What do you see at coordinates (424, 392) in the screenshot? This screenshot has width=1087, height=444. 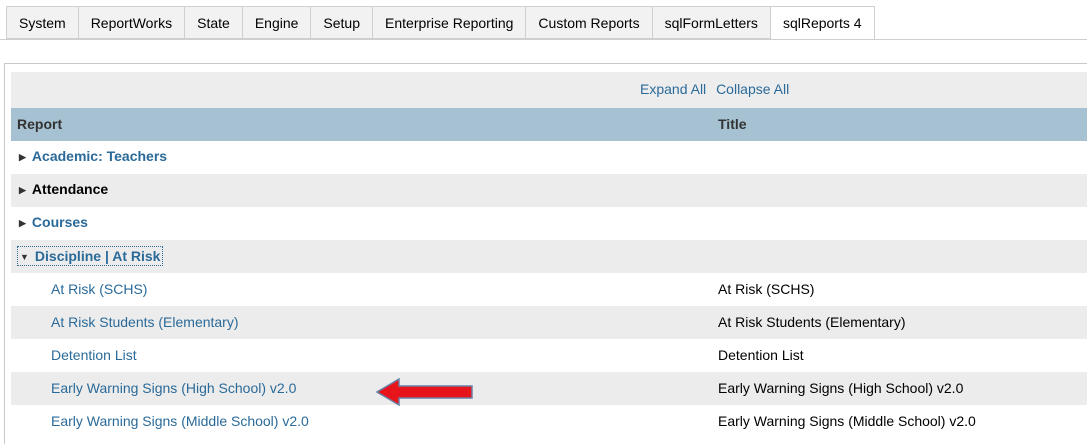 I see `red-arrow-icon` at bounding box center [424, 392].